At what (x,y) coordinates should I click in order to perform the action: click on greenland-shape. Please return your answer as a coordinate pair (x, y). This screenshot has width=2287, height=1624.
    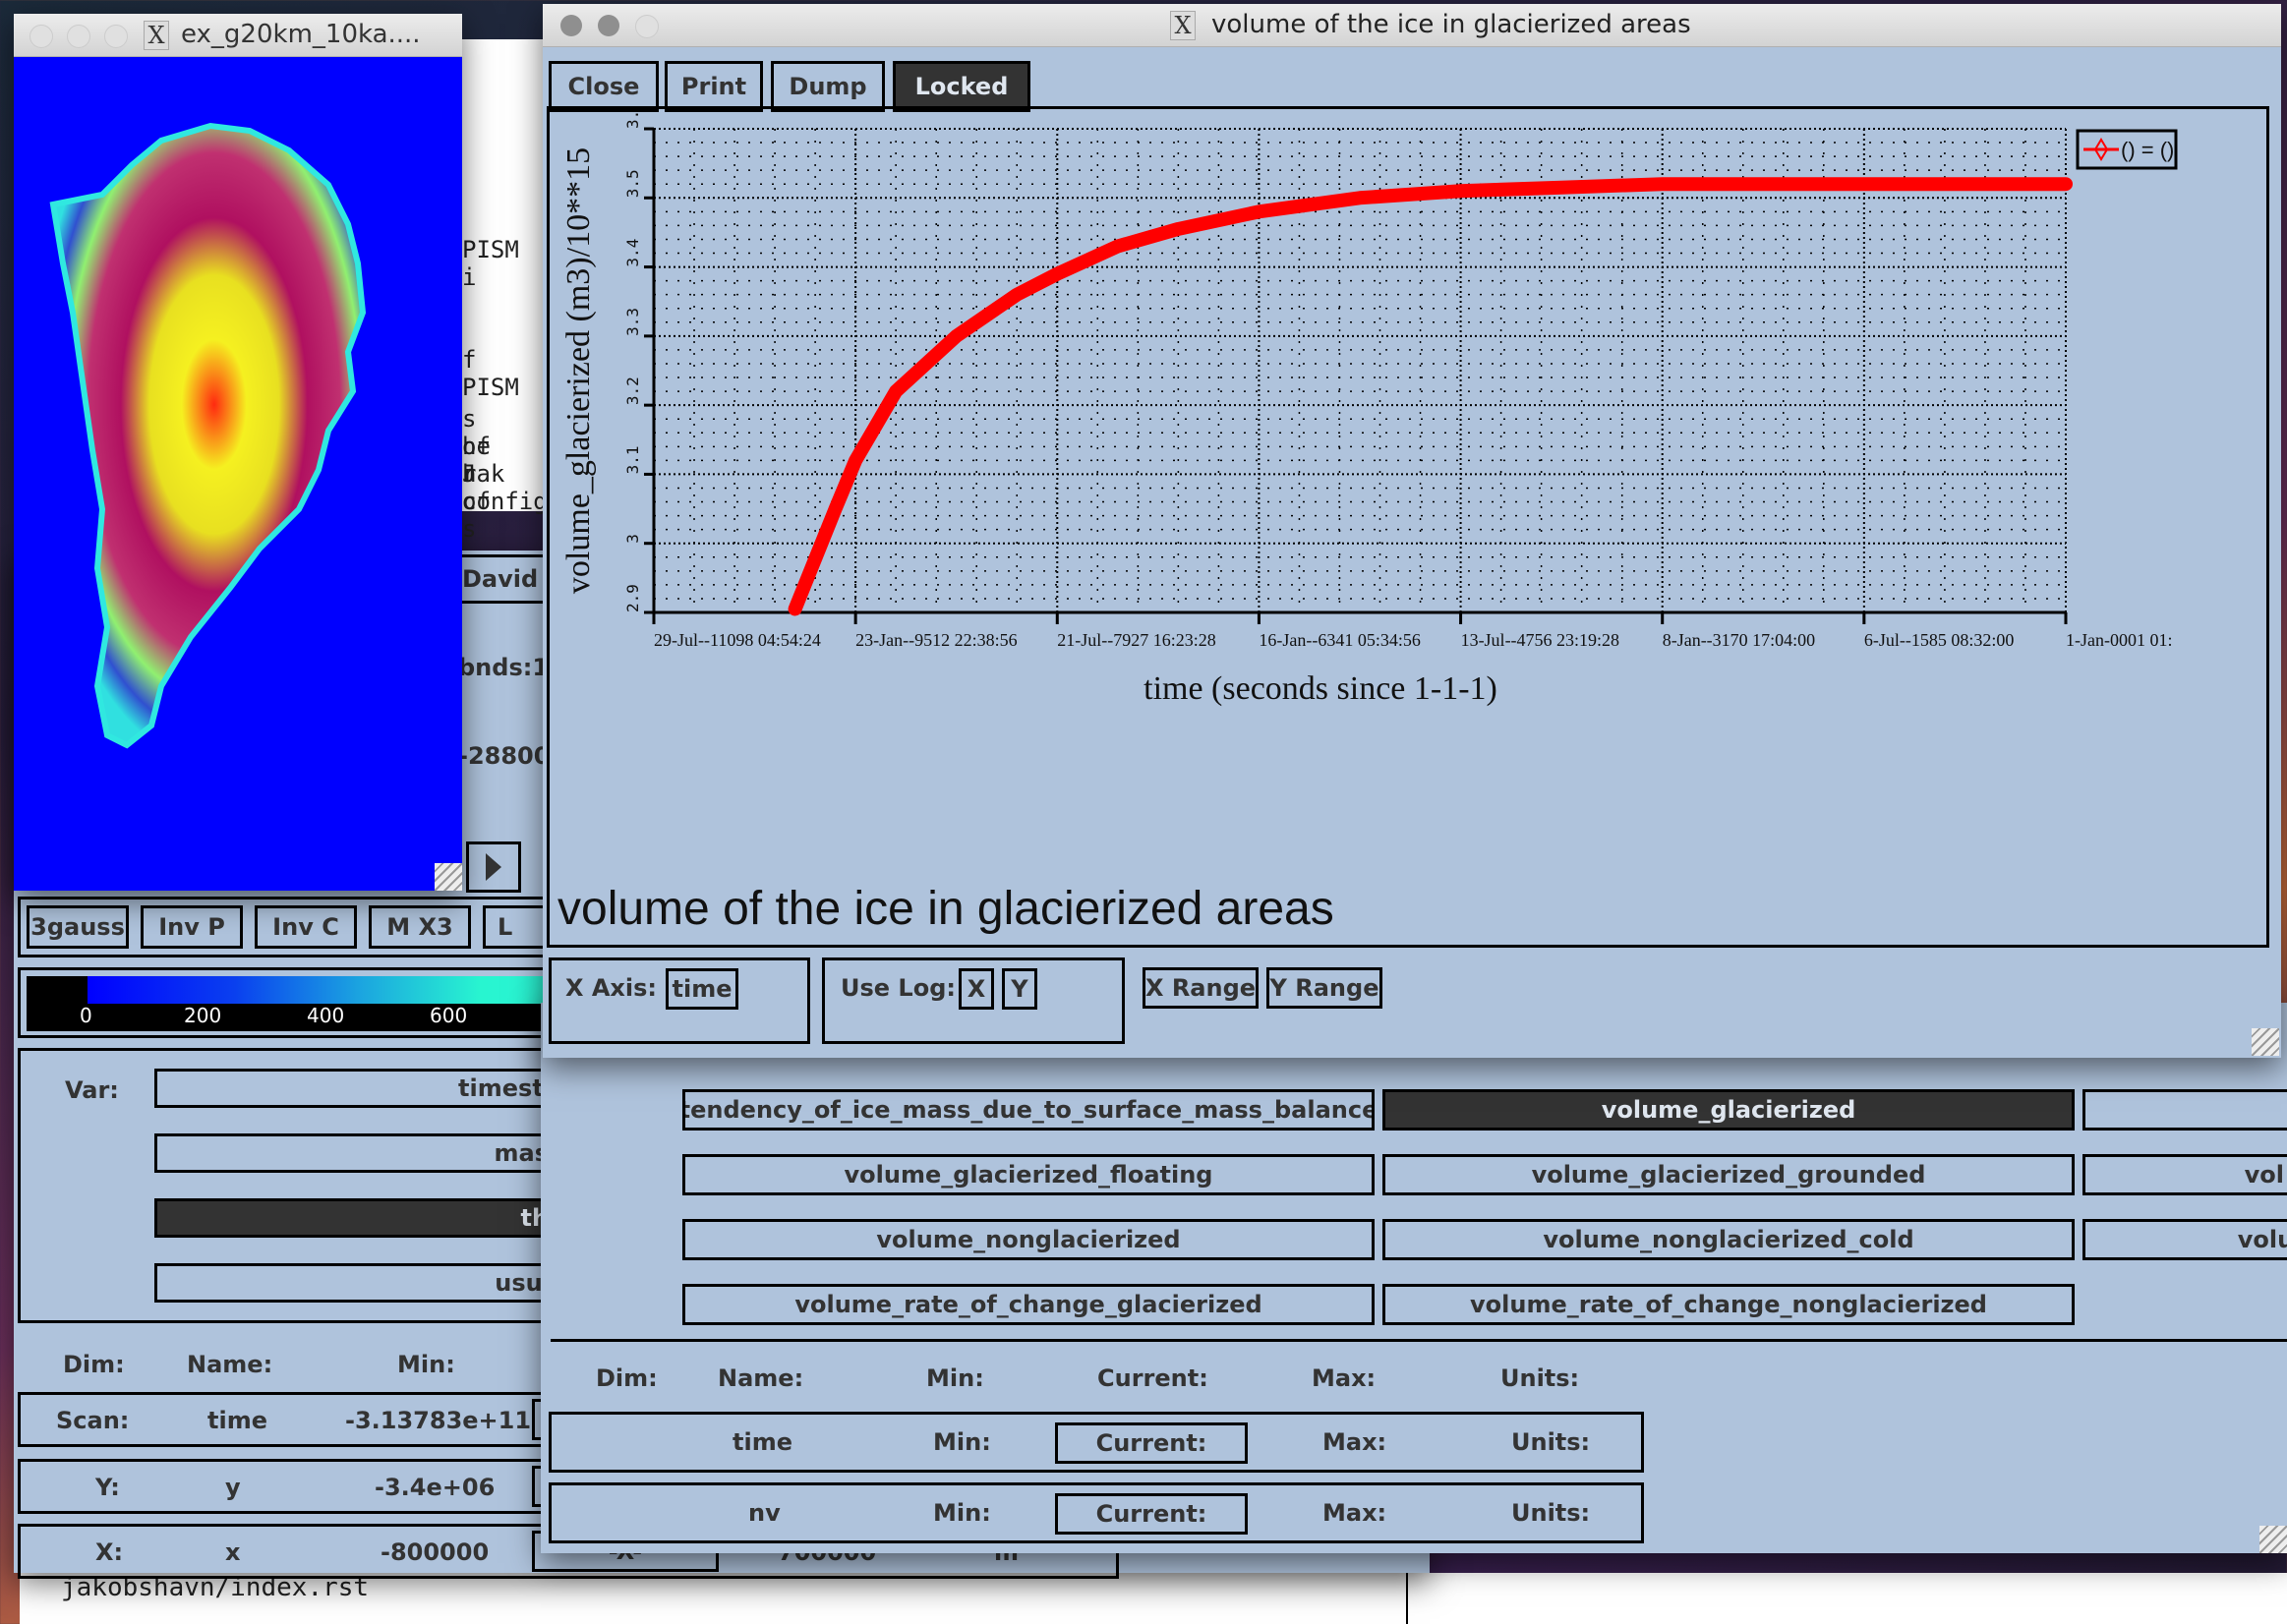
    Looking at the image, I should click on (208, 435).